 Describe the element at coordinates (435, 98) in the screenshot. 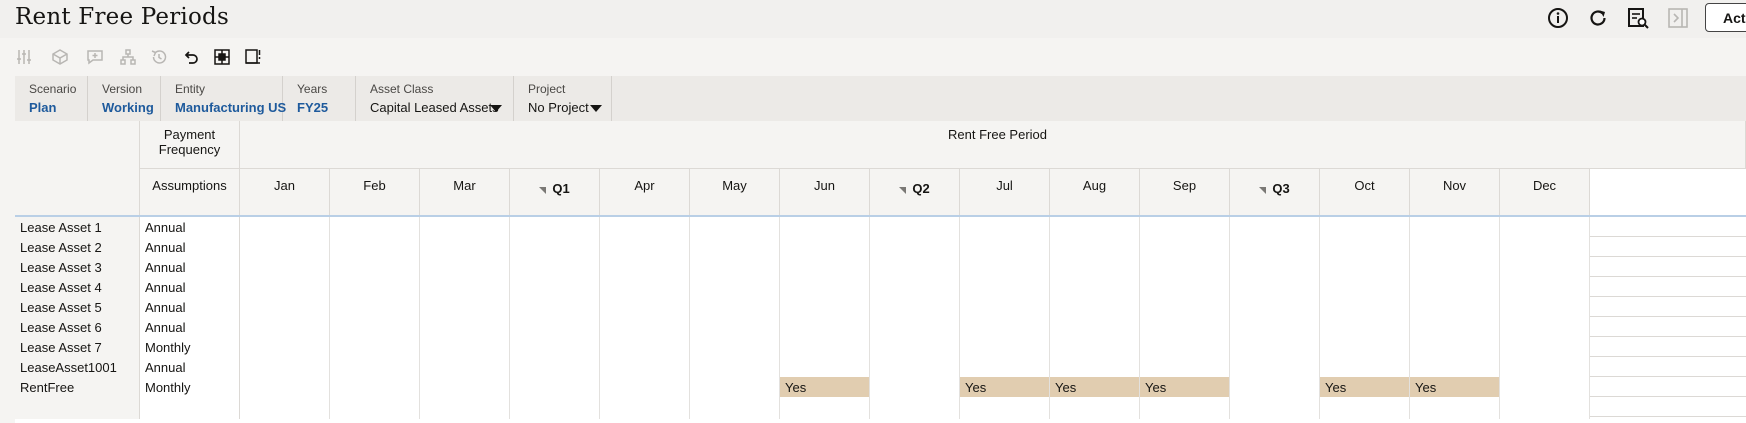

I see `pov-asset-class-dropdown: Asset Class Capital Leased Assets` at that location.